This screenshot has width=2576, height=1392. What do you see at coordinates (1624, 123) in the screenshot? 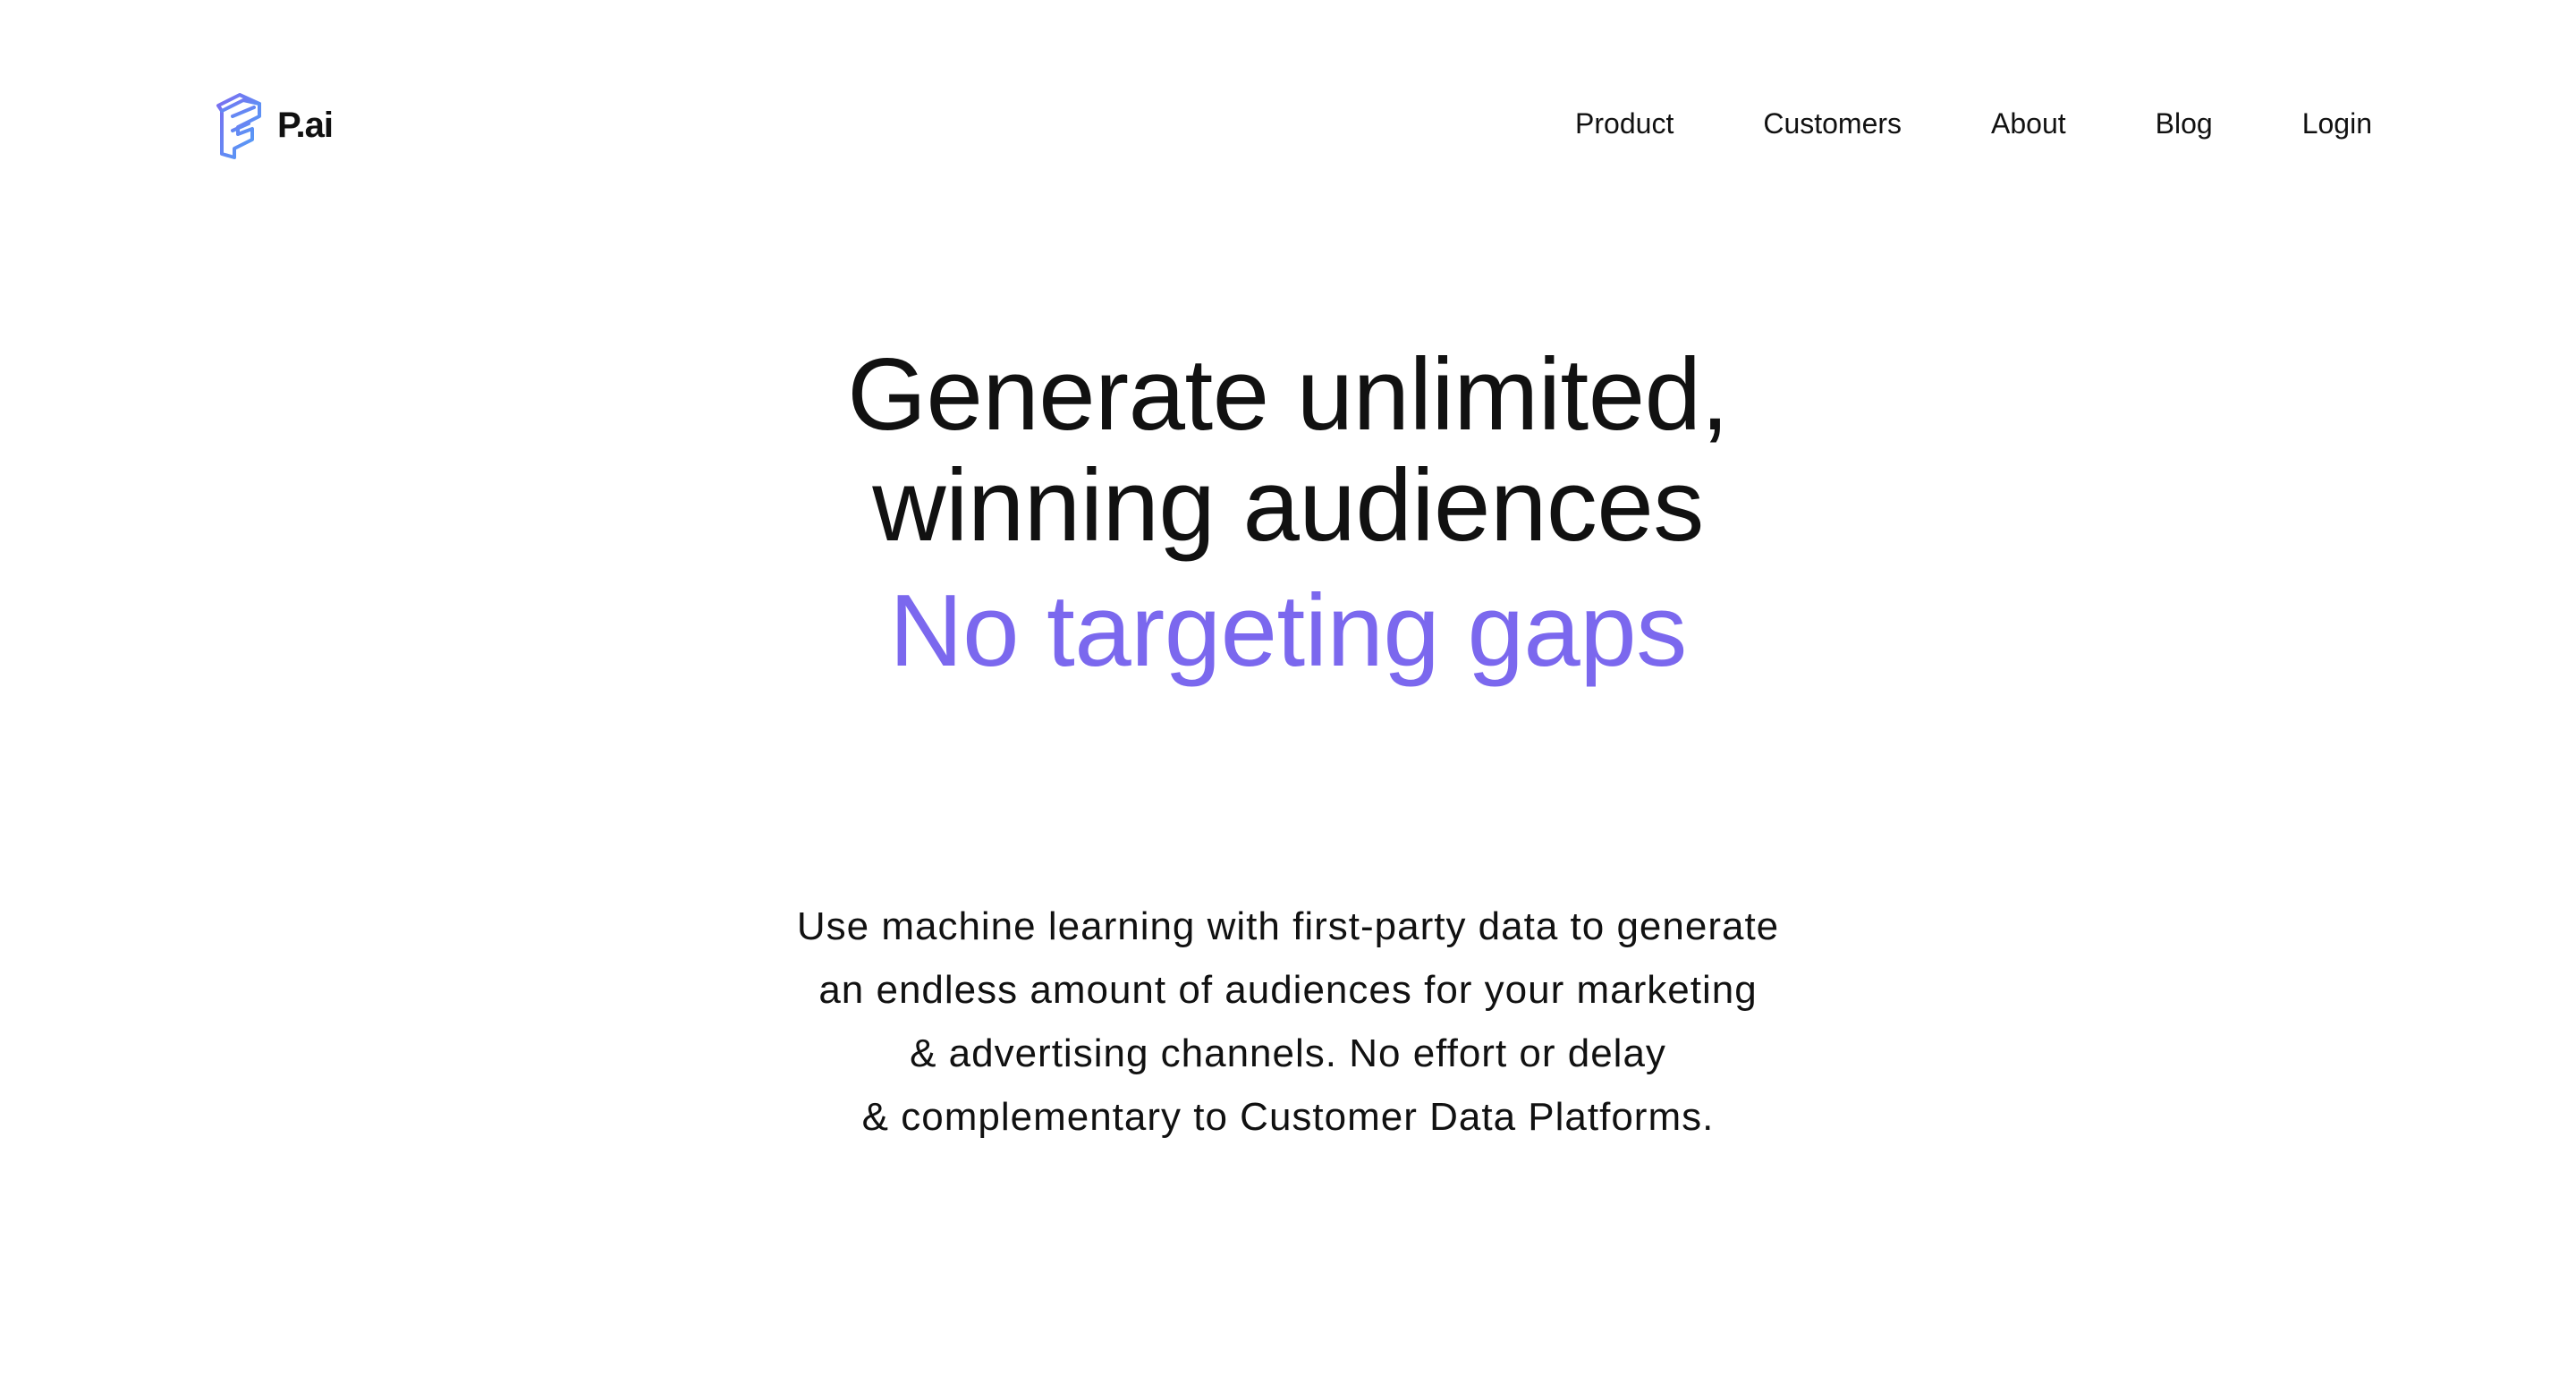
I see `nav-item-product: Product` at bounding box center [1624, 123].